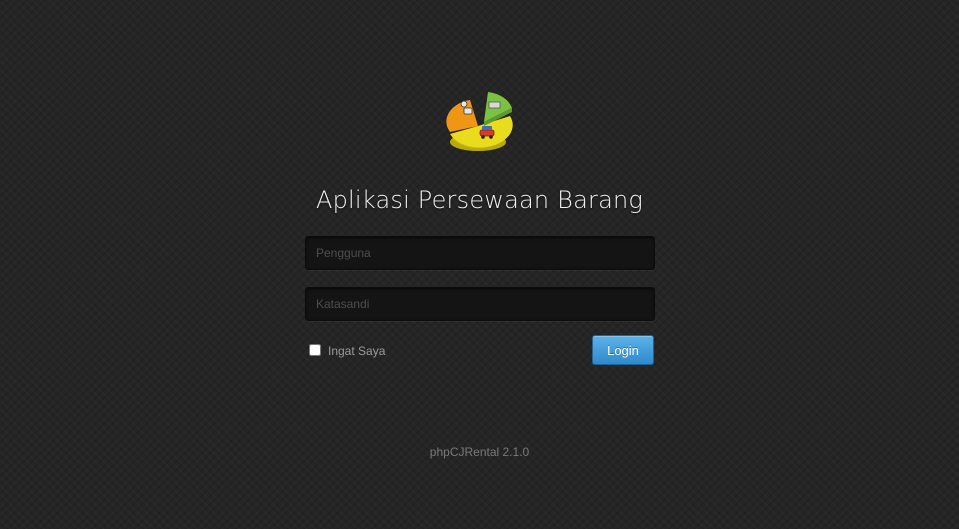 The width and height of the screenshot is (959, 529). What do you see at coordinates (480, 253) in the screenshot?
I see `username-input` at bounding box center [480, 253].